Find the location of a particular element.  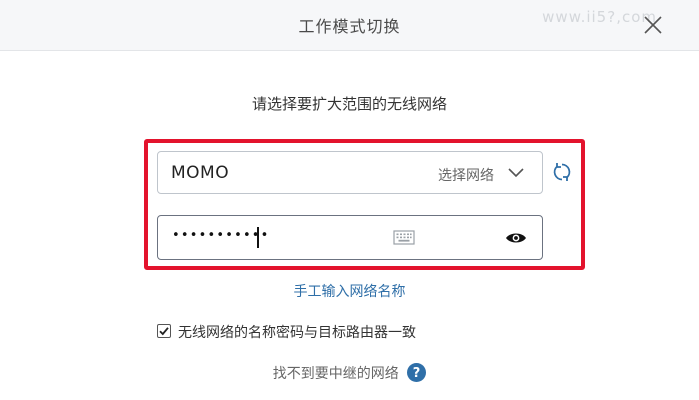

network-not-found-label: 找不到要中继的网络 is located at coordinates (335, 374).